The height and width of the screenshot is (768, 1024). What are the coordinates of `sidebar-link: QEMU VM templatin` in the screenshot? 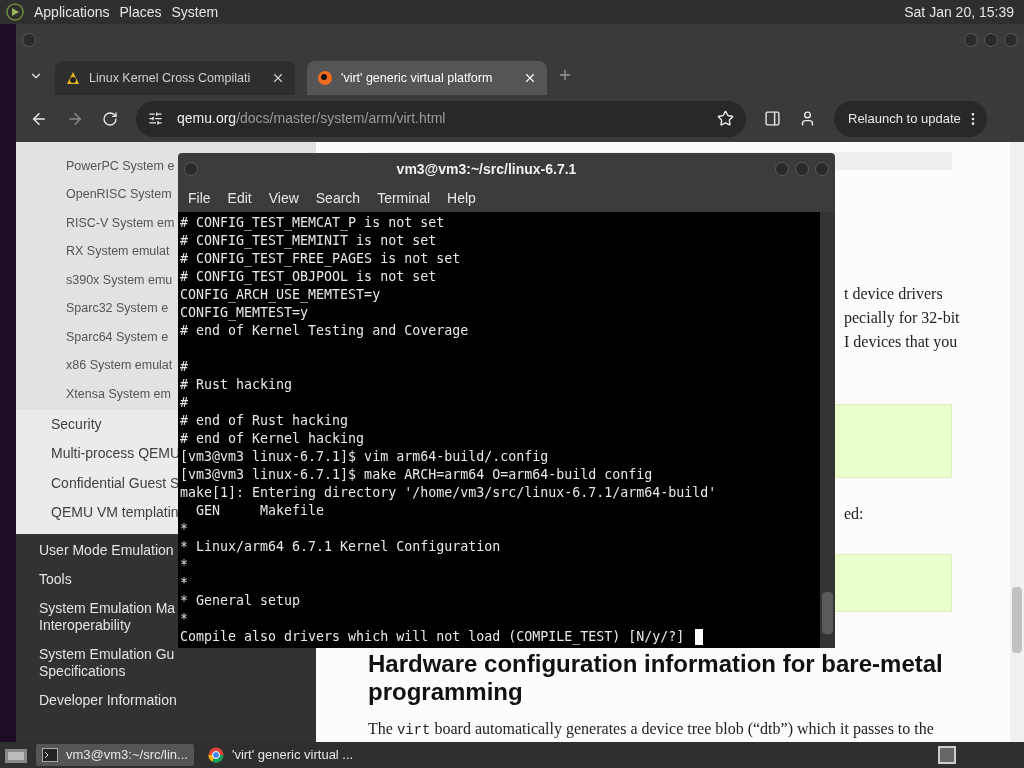 It's located at (115, 513).